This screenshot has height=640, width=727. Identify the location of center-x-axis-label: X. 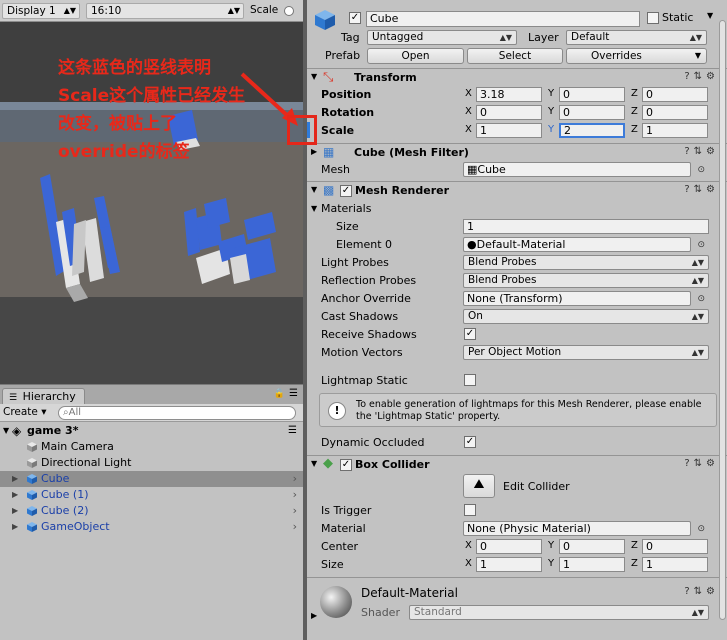
(468, 545).